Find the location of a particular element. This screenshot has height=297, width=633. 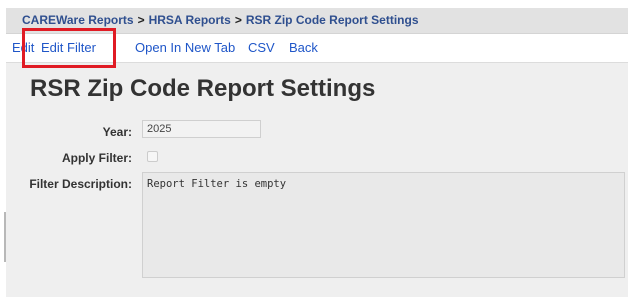

breadcrumb-current-page: RSR Zip Code Report Settings is located at coordinates (332, 20).